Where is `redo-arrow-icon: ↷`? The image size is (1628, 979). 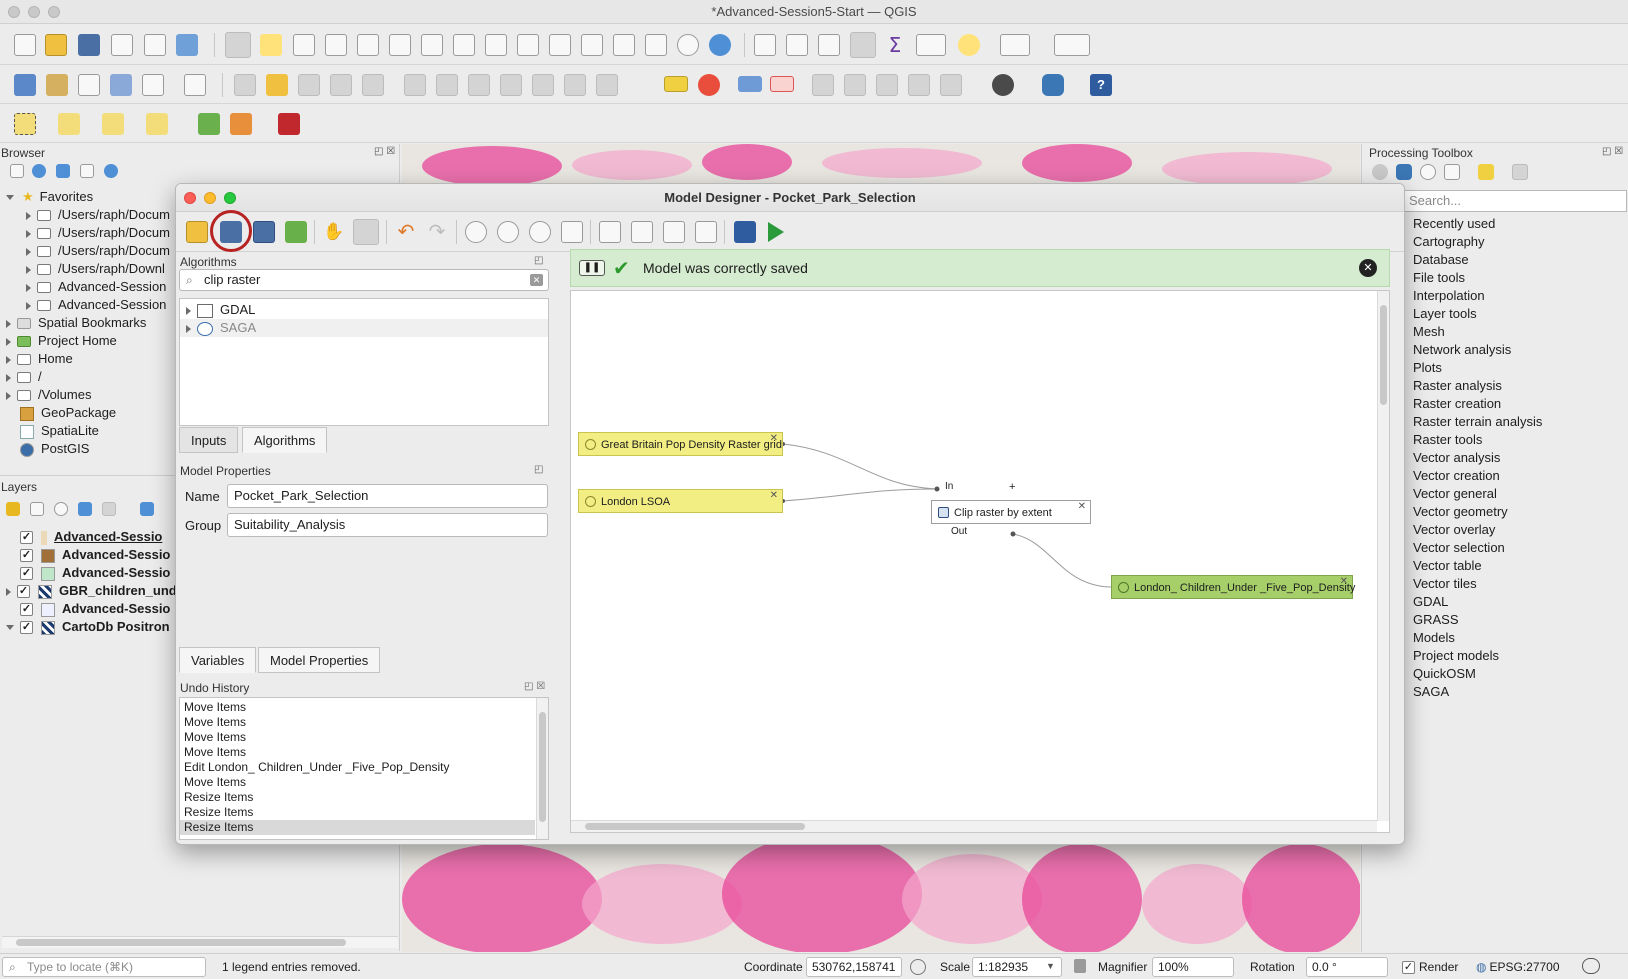 redo-arrow-icon: ↷ is located at coordinates (437, 232).